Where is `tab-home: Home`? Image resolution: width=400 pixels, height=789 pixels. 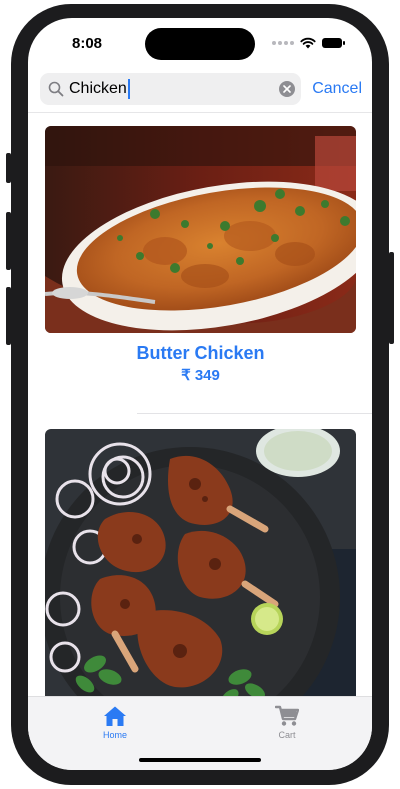 tab-home: Home is located at coordinates (115, 722).